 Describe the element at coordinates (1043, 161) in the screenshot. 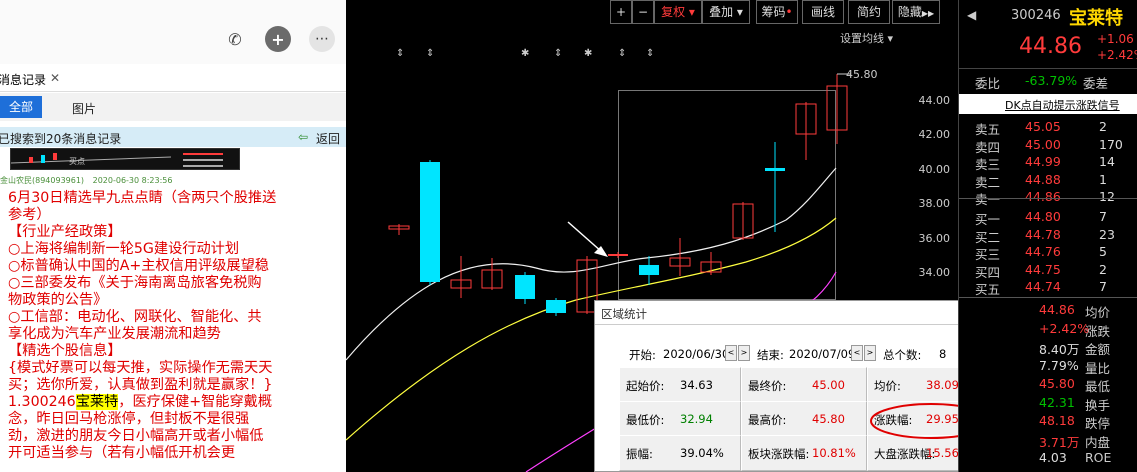

I see `book-price: 44.99` at that location.